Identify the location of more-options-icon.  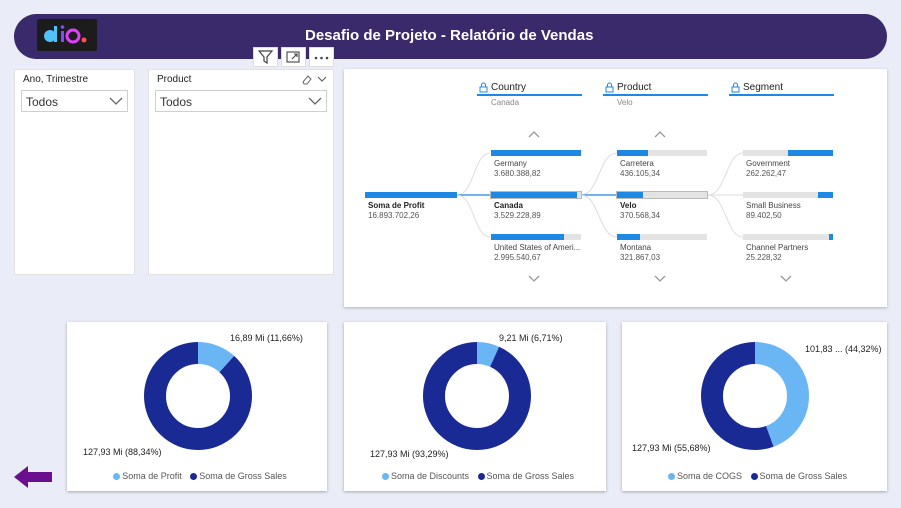
(321, 57).